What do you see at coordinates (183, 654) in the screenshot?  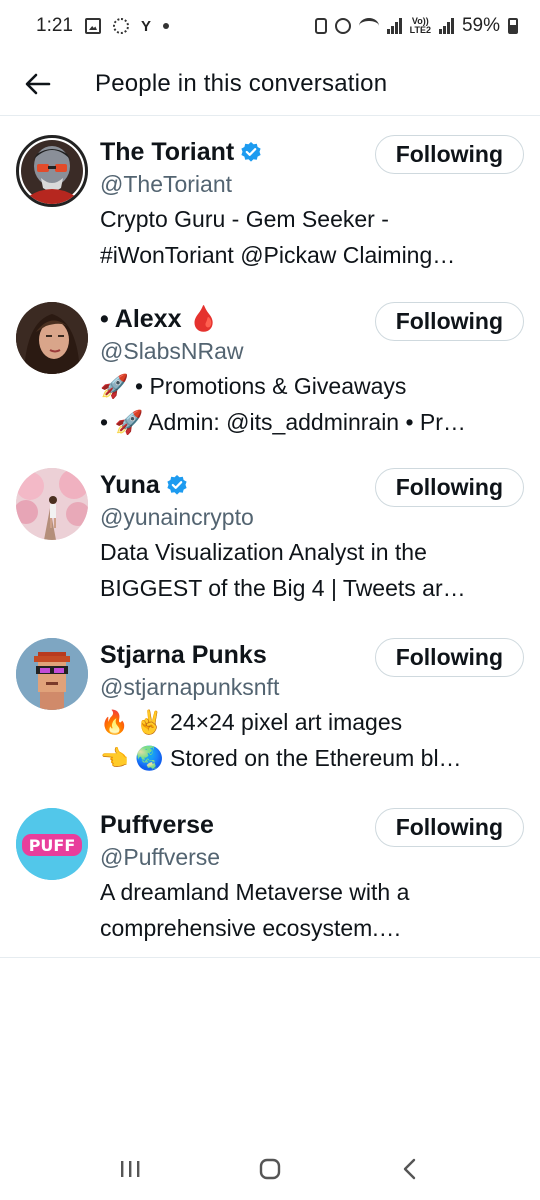 I see `display-name: Stjarna Punks` at bounding box center [183, 654].